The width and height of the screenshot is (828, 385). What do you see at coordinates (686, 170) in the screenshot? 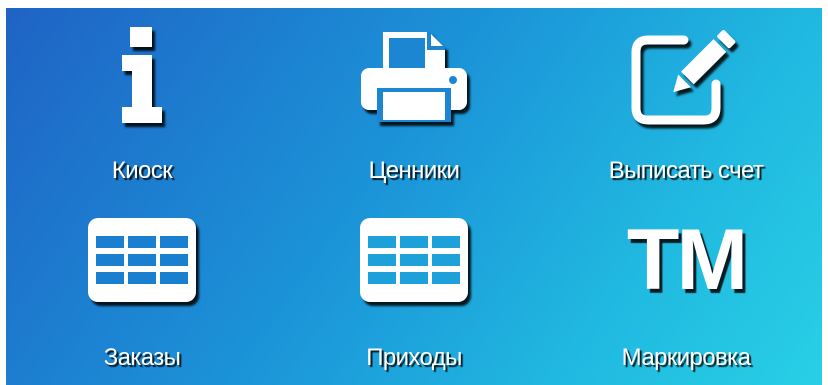
I see `tile-label: Выписать счет` at bounding box center [686, 170].